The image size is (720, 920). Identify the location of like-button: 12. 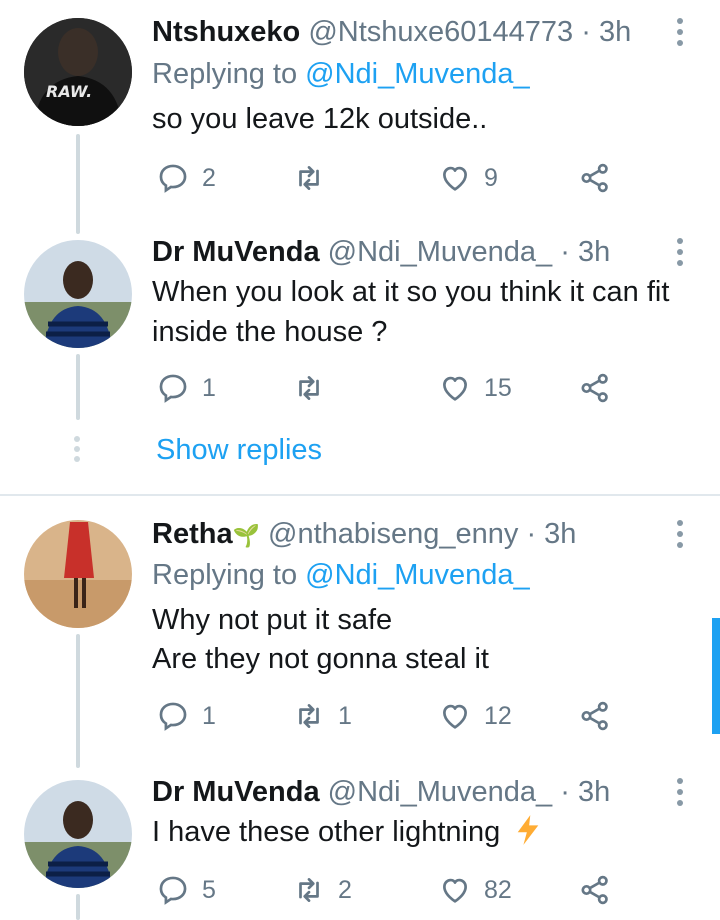
(475, 716).